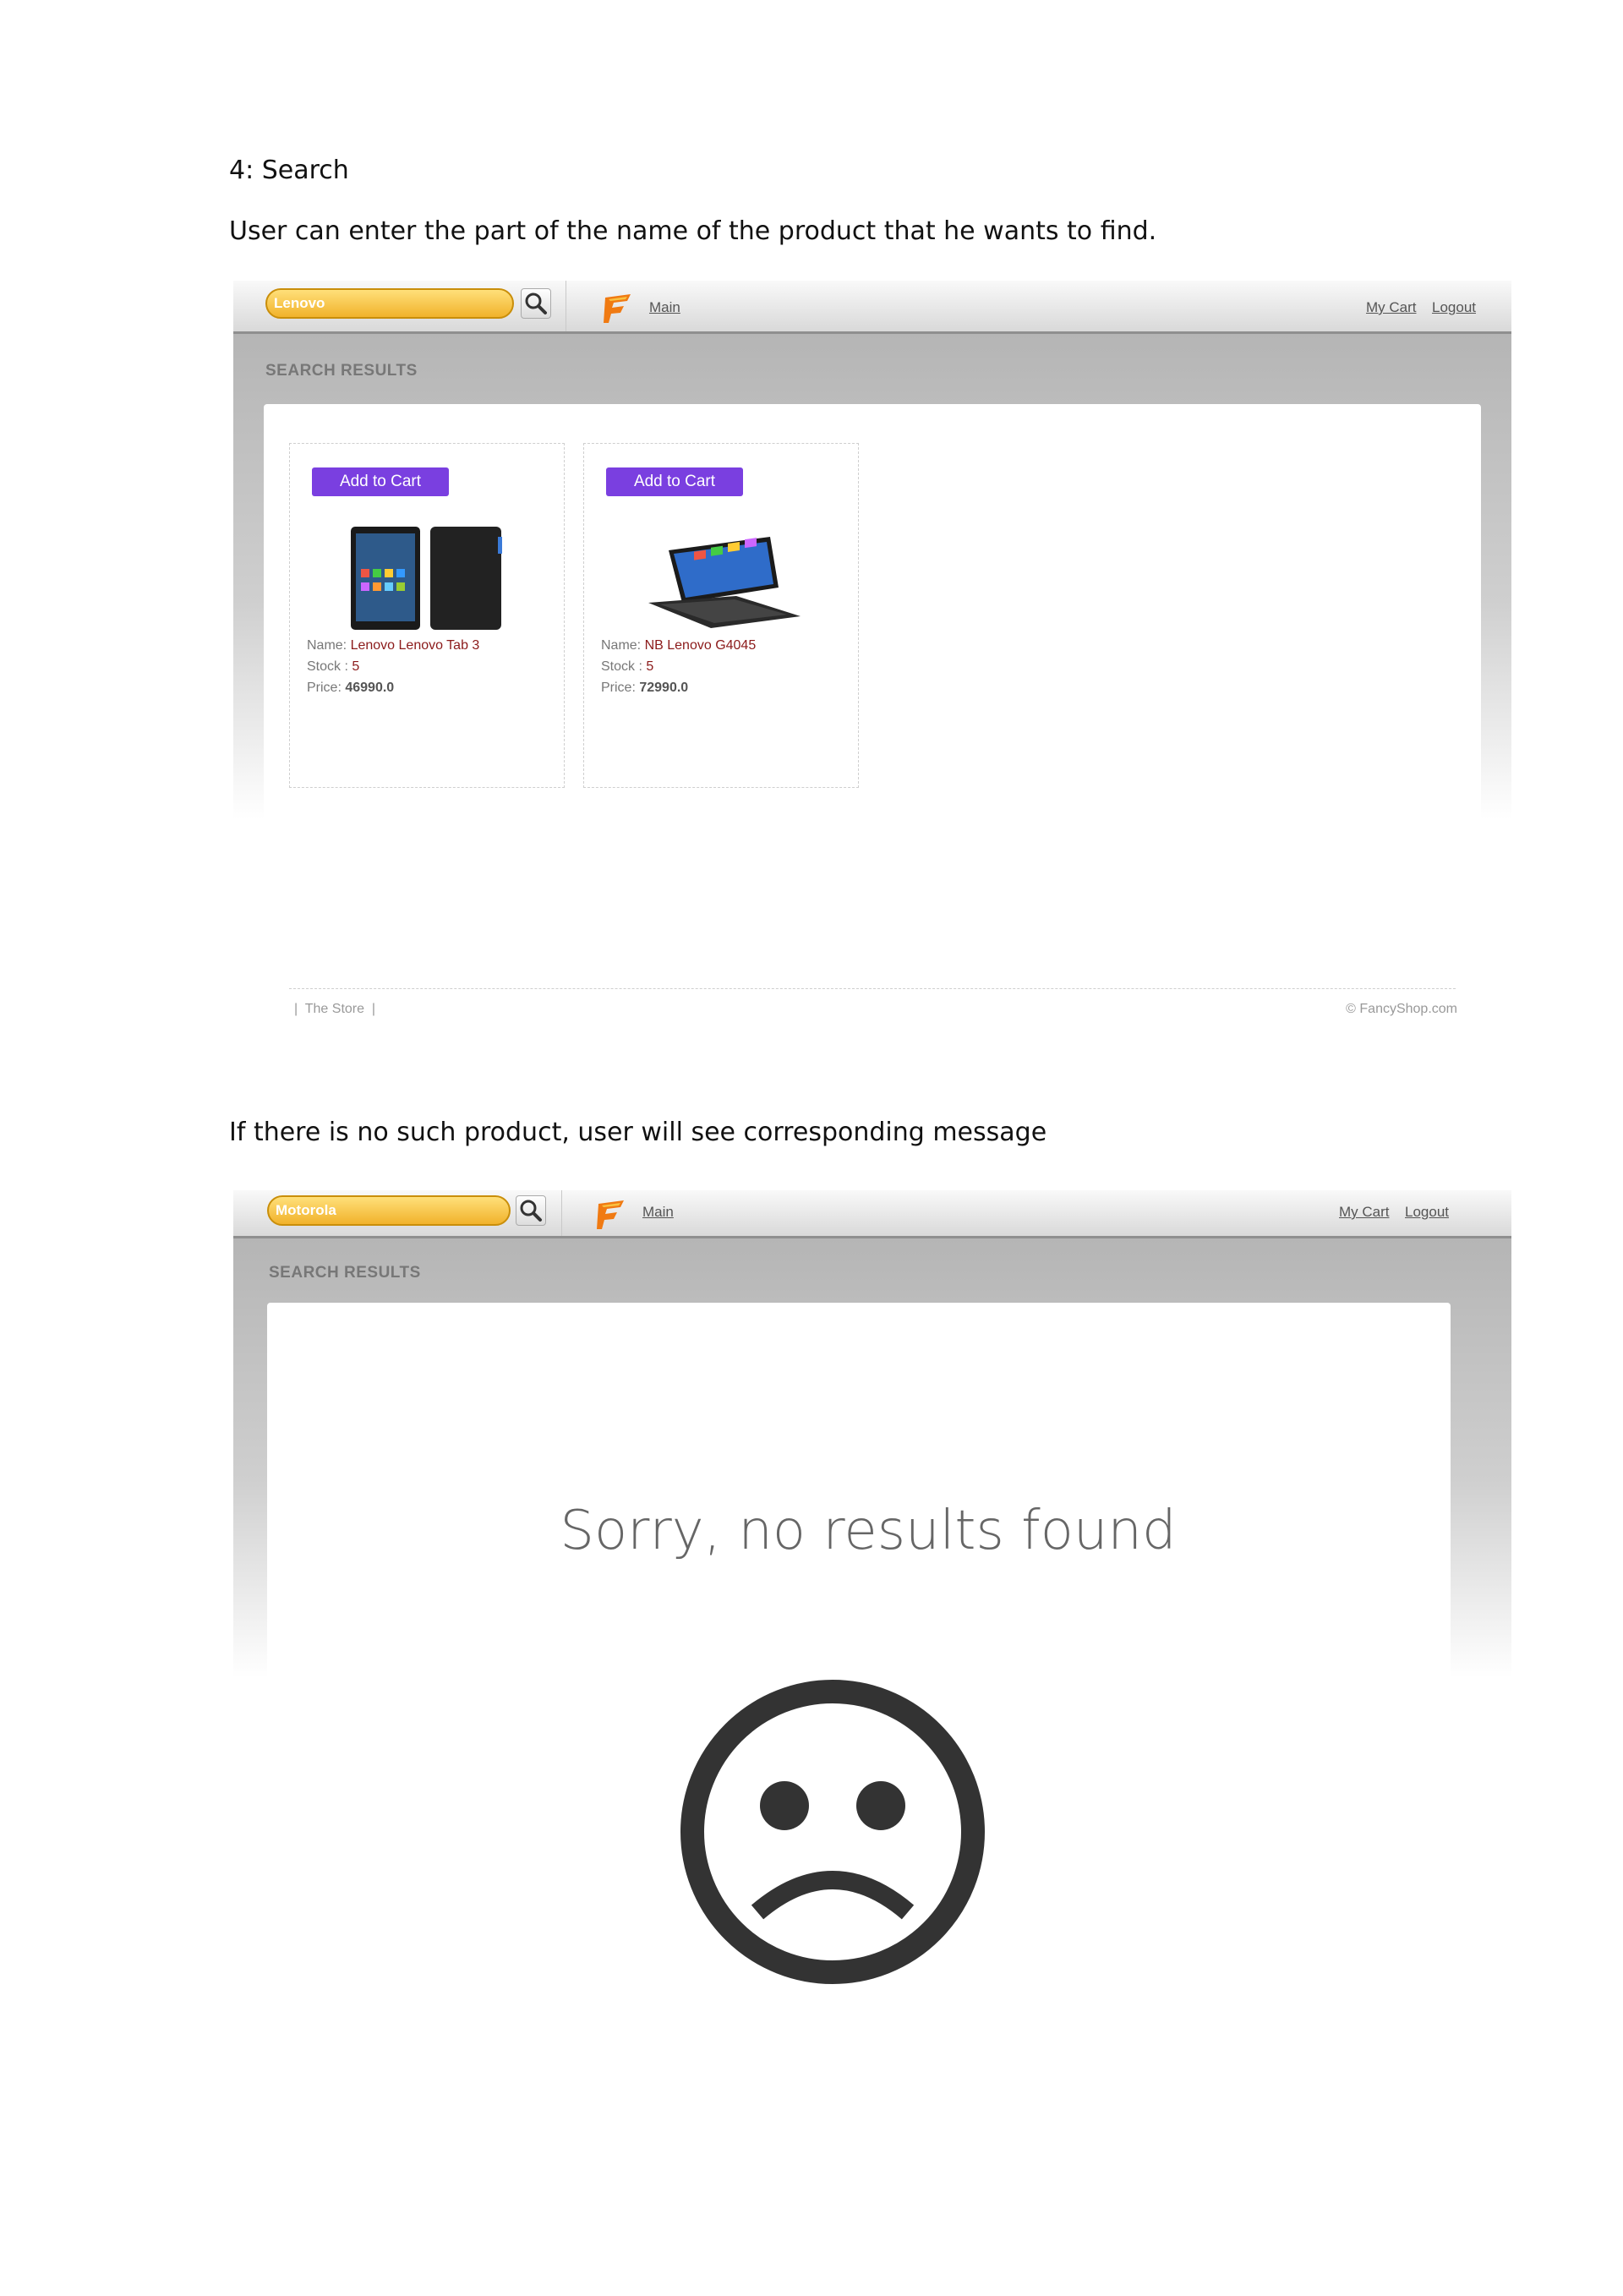 The image size is (1623, 2296). I want to click on product-name: NB Lenovo G4045, so click(700, 645).